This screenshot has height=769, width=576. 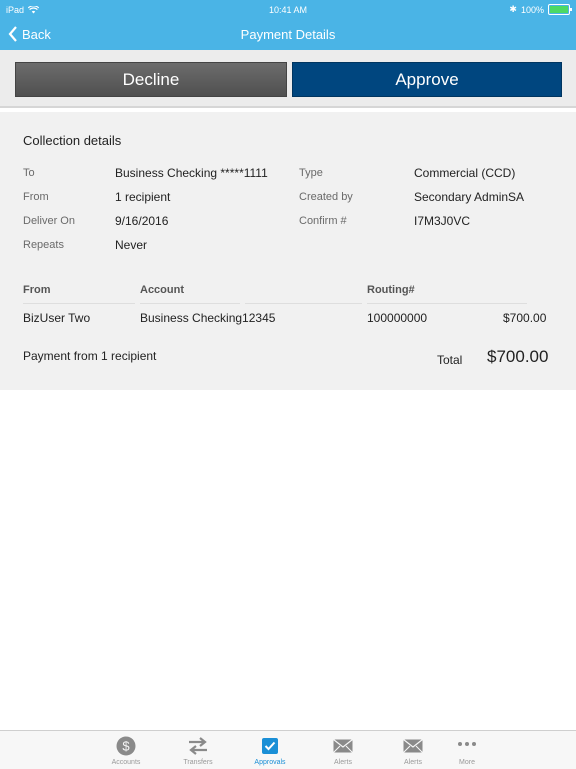 What do you see at coordinates (532, 9) in the screenshot?
I see `battery-percent: 100%` at bounding box center [532, 9].